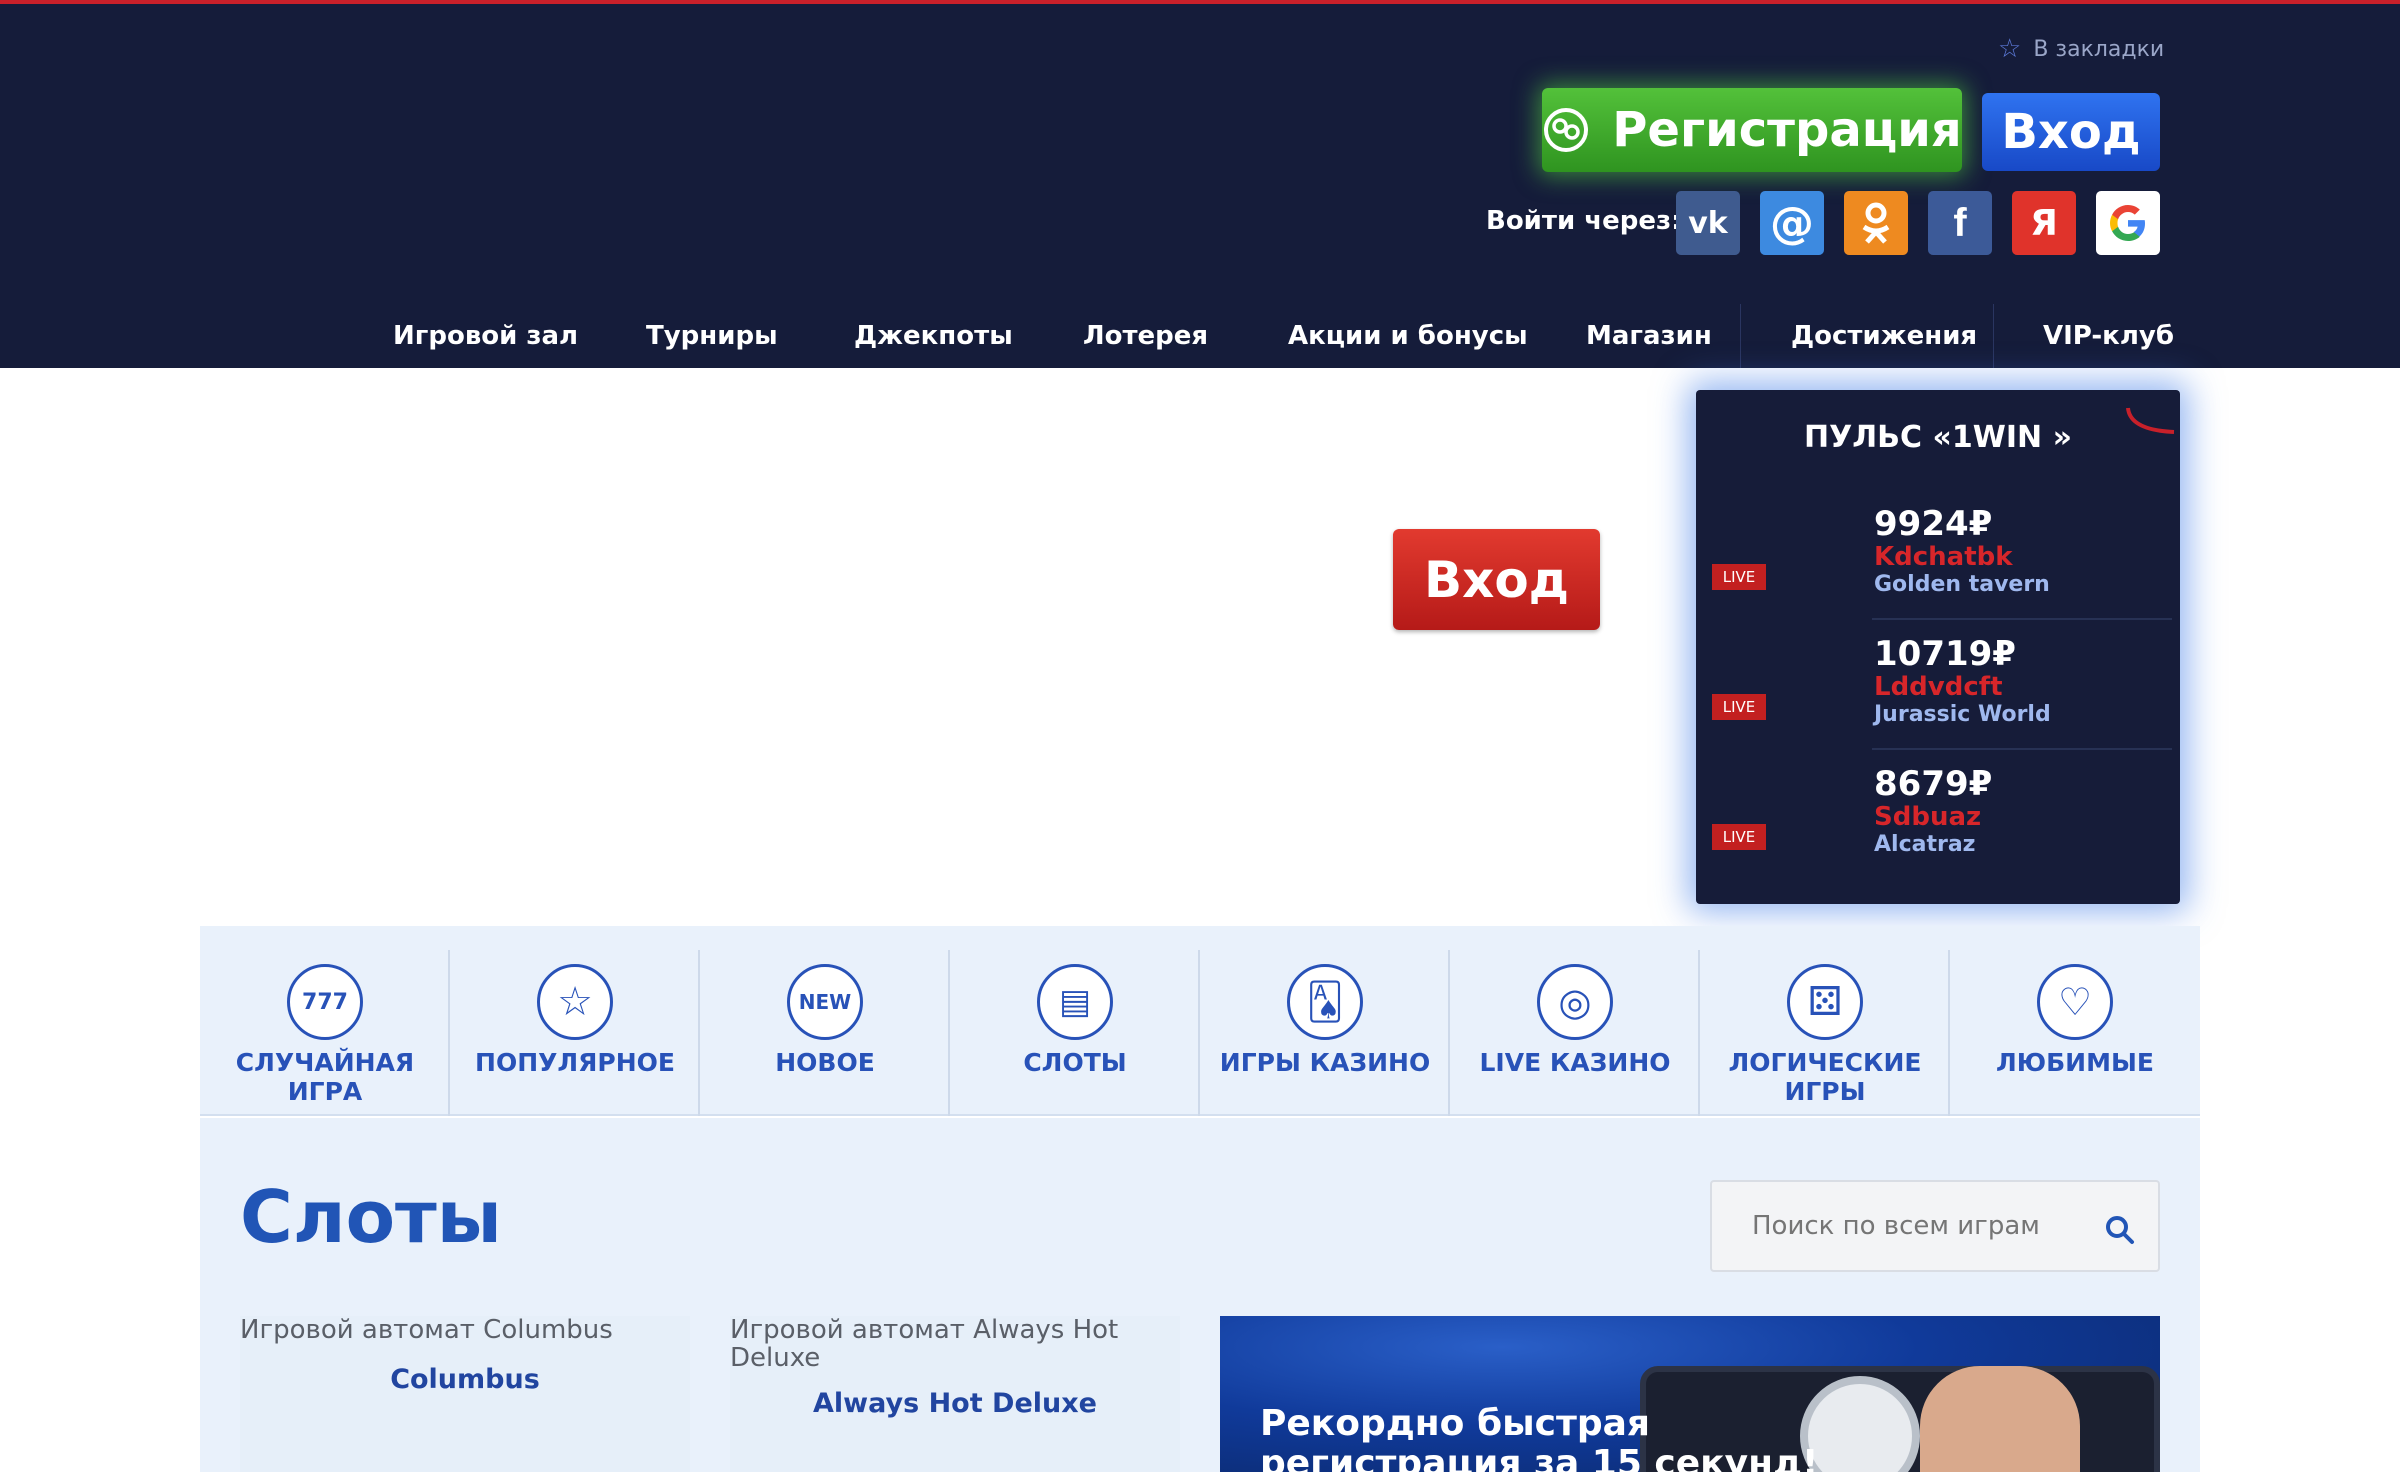 This screenshot has width=2400, height=1472. What do you see at coordinates (325, 1002) in the screenshot?
I see `slot-777-icon: 777` at bounding box center [325, 1002].